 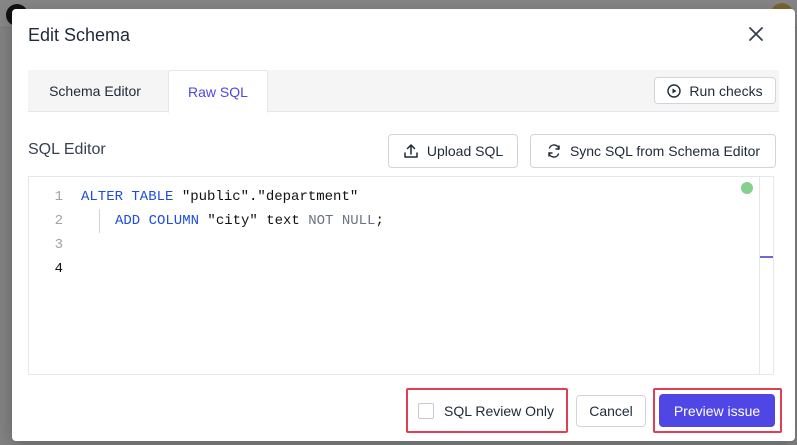 I want to click on code-line: 2 ADD COLUMN "city" text NOT NULL;, so click(x=389, y=221).